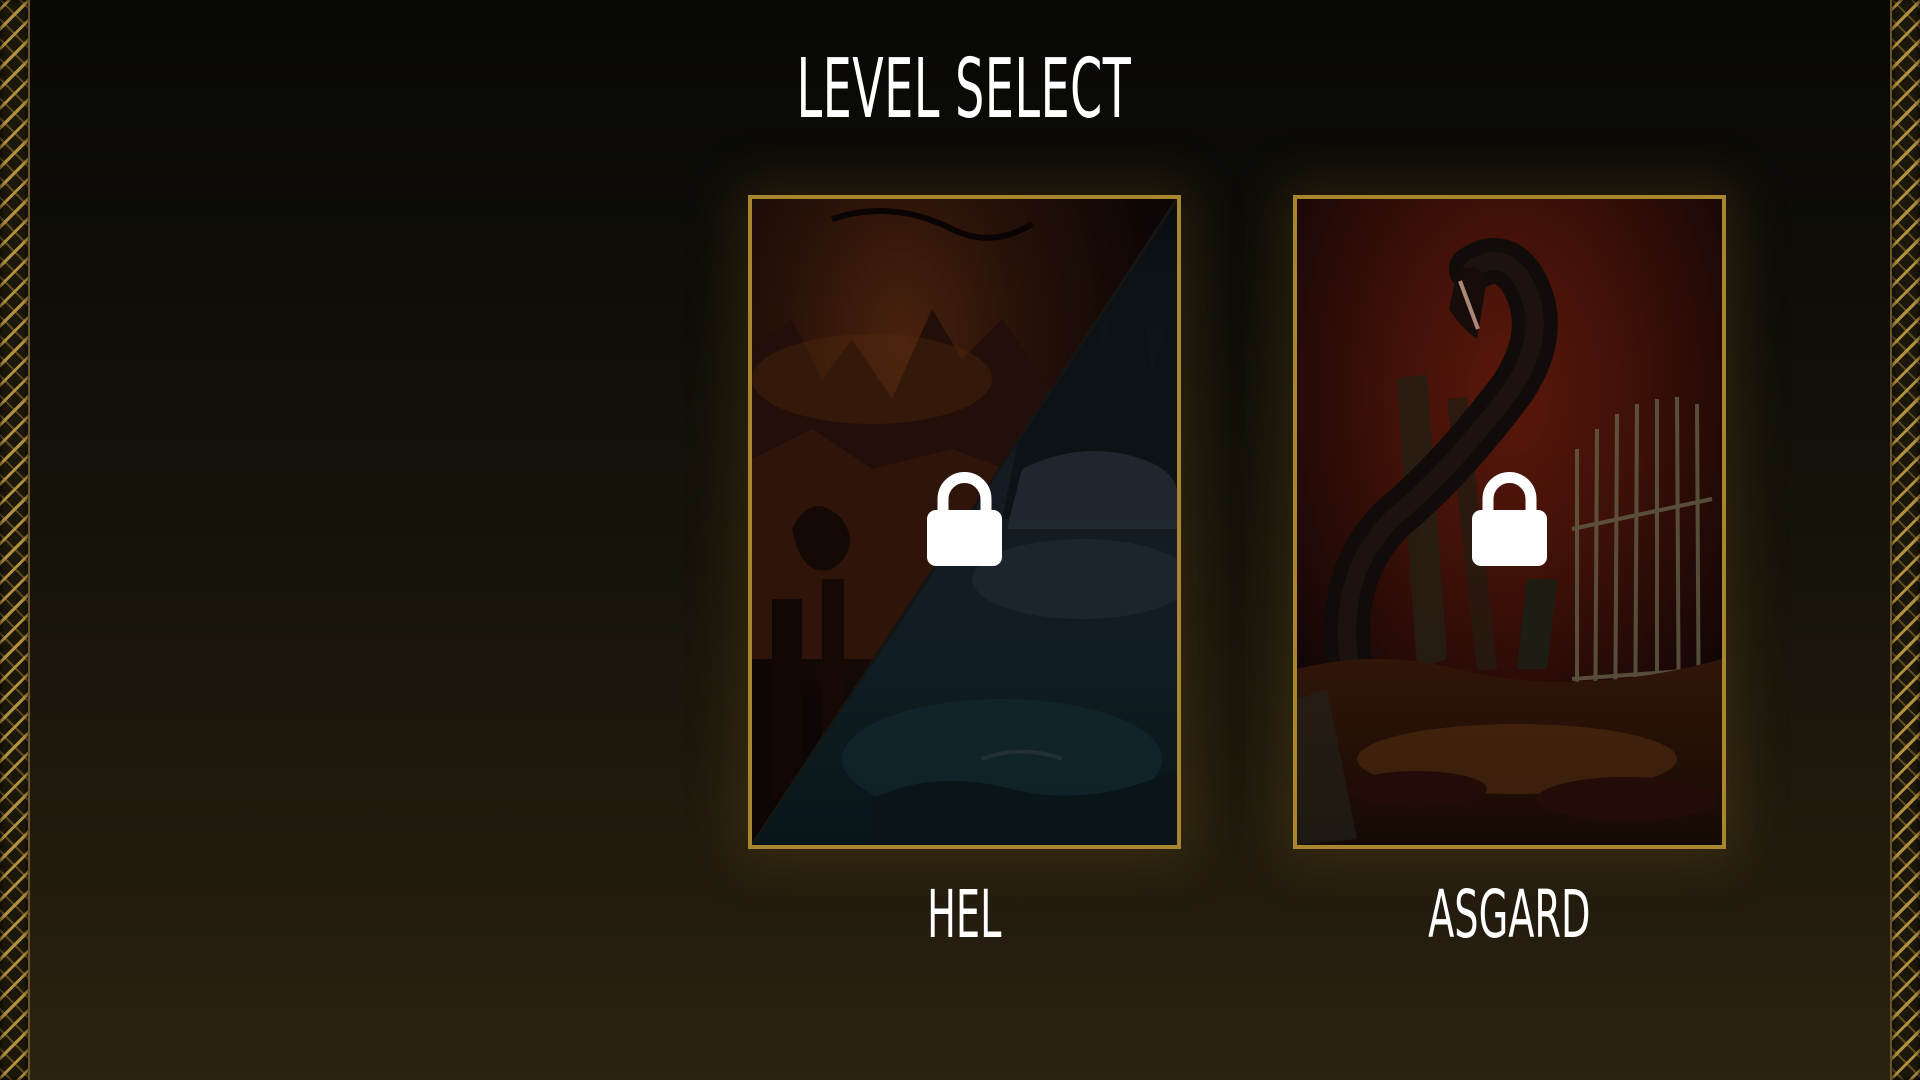  What do you see at coordinates (15, 540) in the screenshot?
I see `left-chain-border` at bounding box center [15, 540].